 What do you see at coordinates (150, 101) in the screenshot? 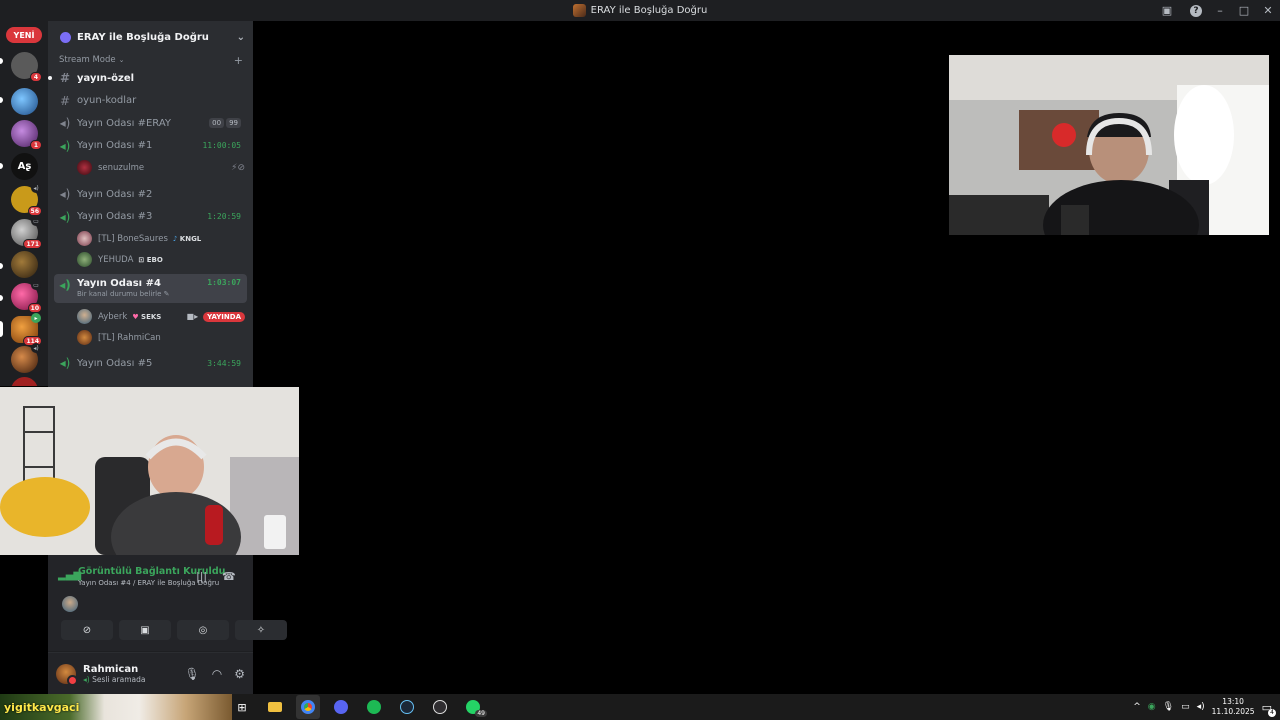
I see `channel-oyun-kodlar: # oyun-kodlar` at bounding box center [150, 101].